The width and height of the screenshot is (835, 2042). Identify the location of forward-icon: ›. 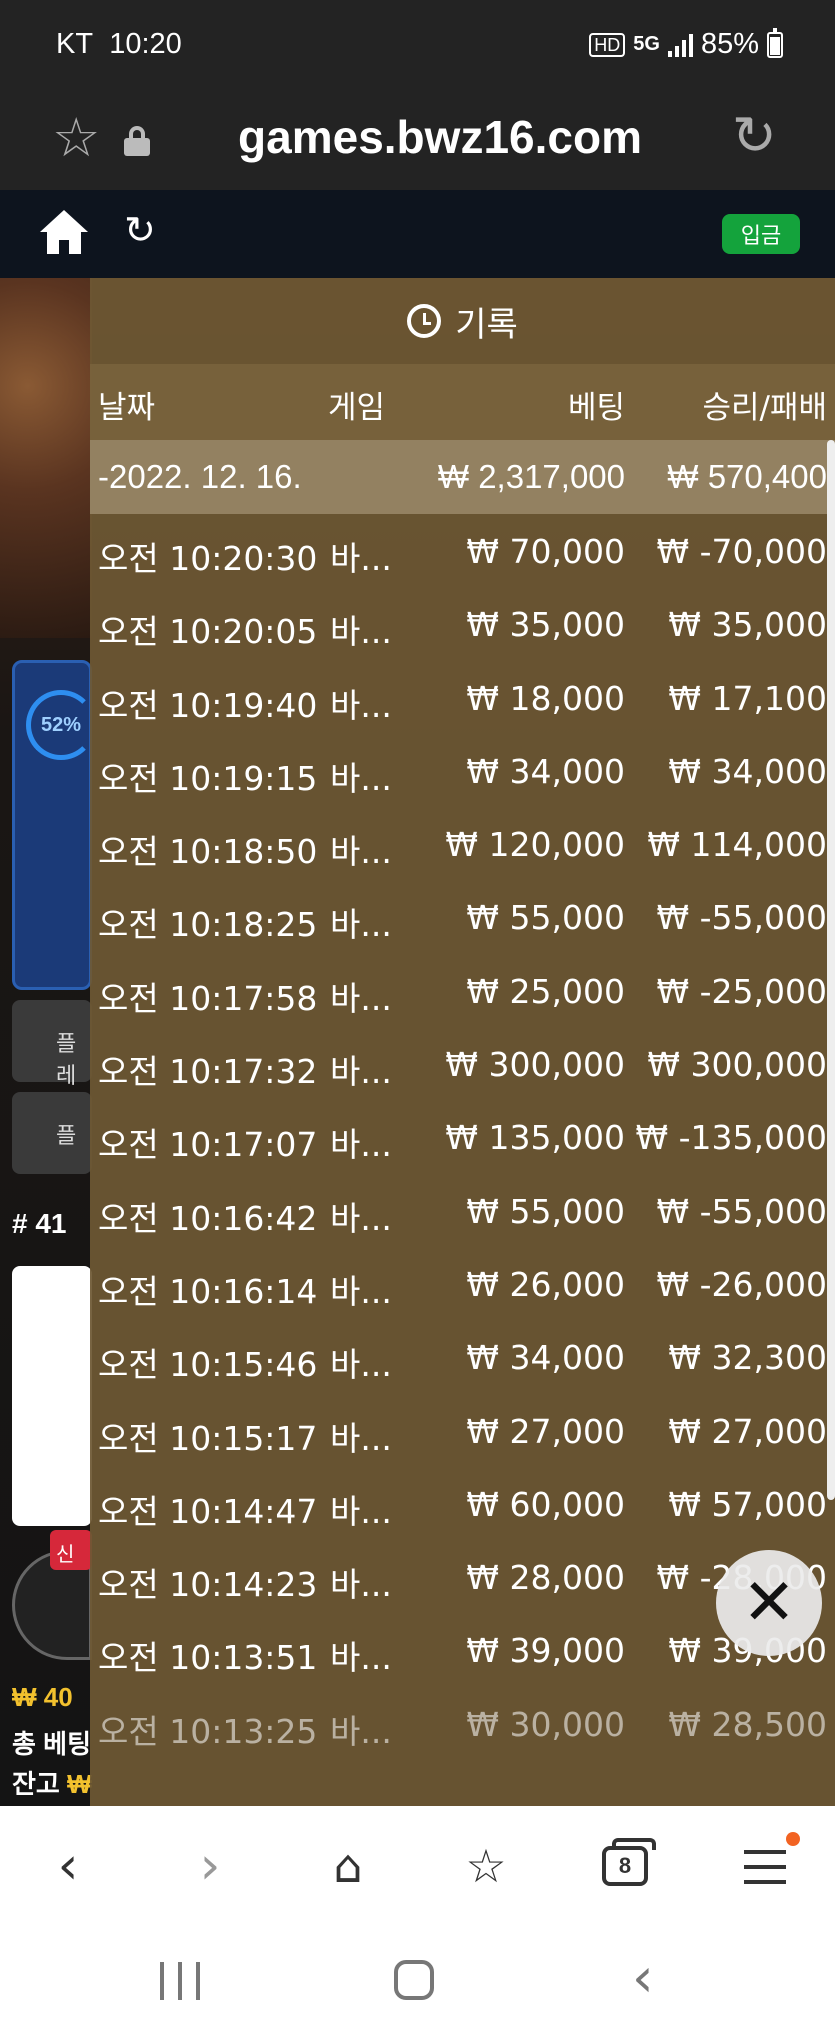
(210, 1866).